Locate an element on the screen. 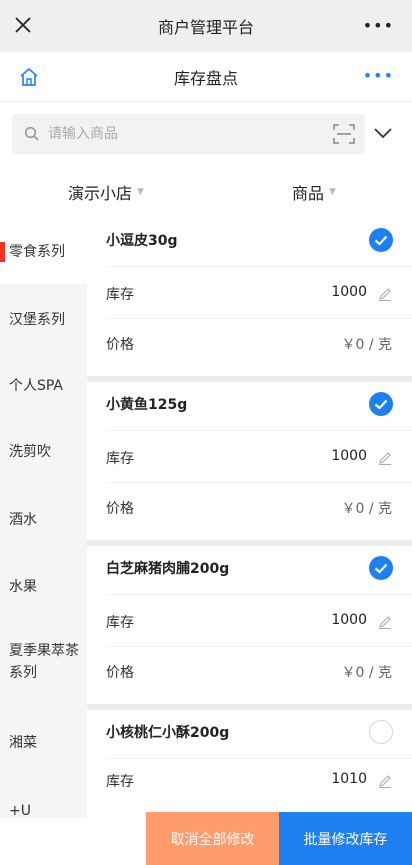 The height and width of the screenshot is (865, 412). sidebar-item-label: 湘菜 is located at coordinates (23, 743).